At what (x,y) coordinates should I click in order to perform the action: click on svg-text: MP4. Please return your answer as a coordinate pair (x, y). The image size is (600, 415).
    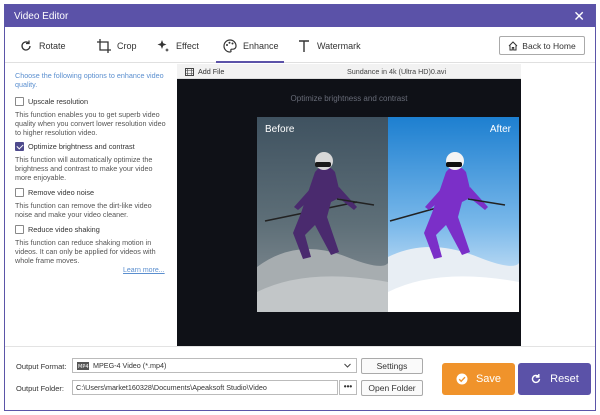
    Looking at the image, I should click on (83, 367).